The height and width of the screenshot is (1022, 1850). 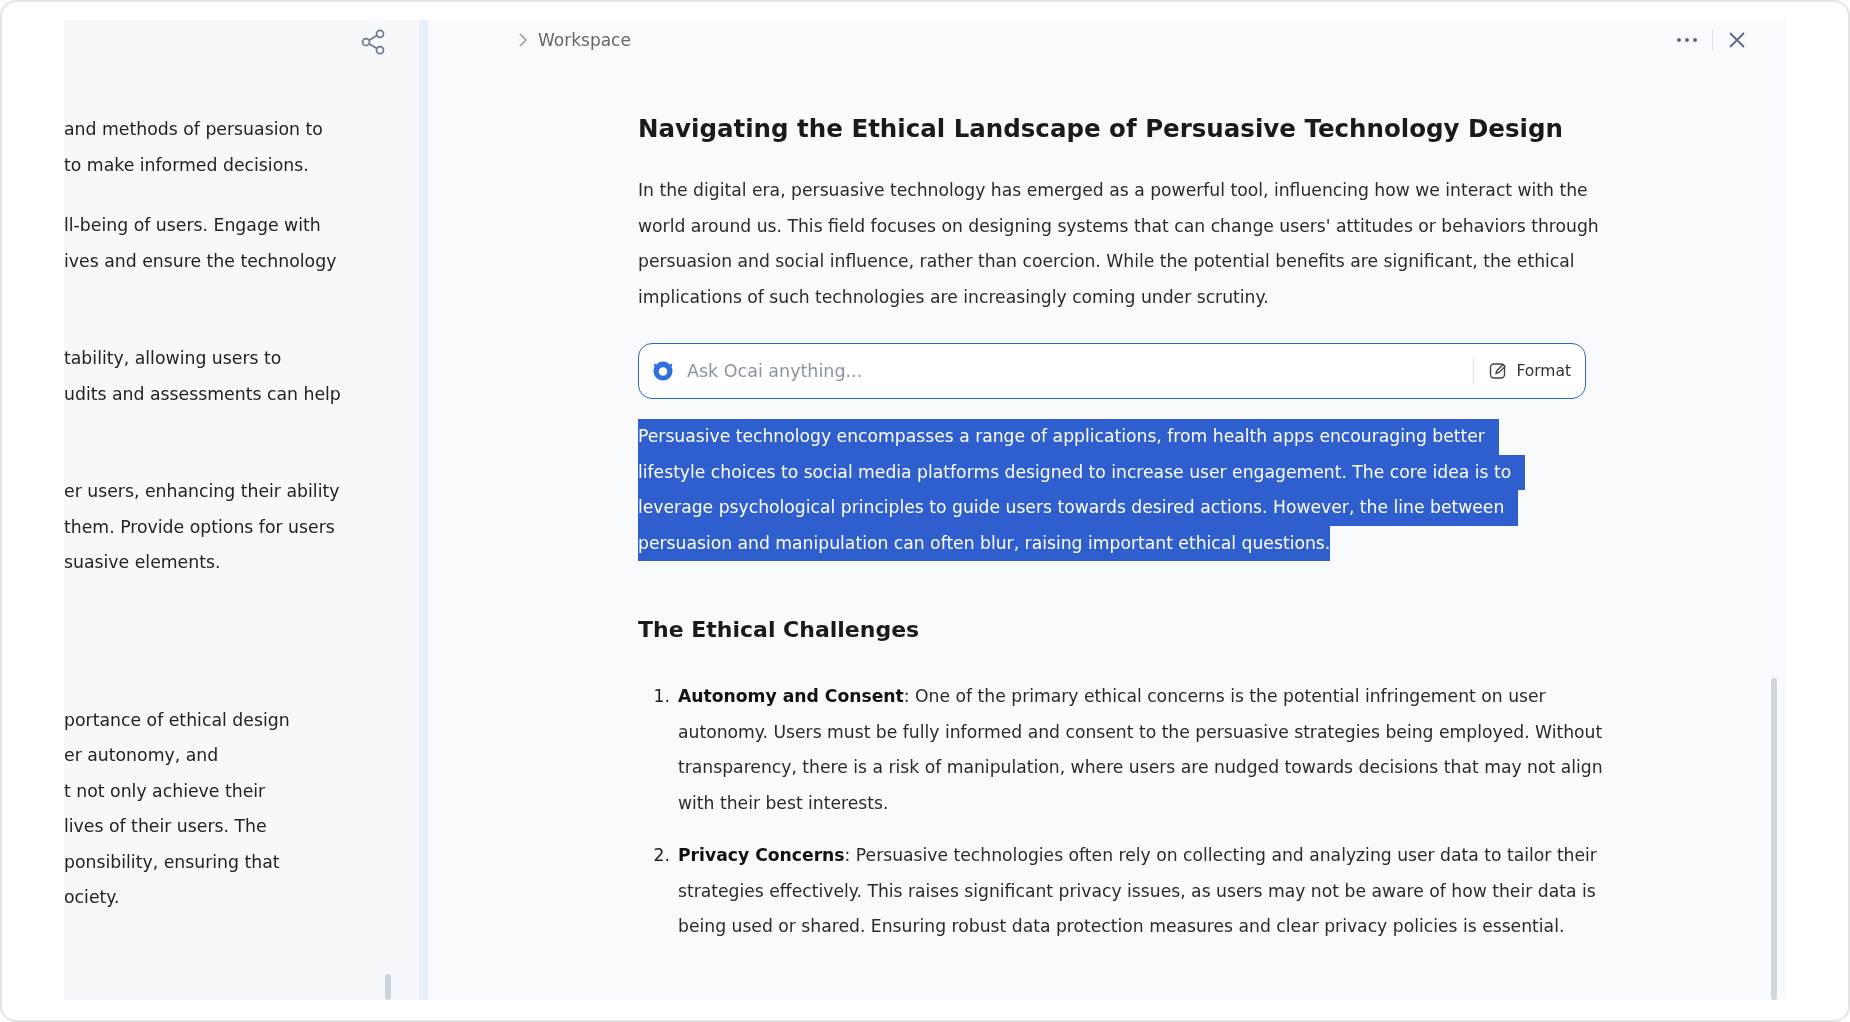 I want to click on list-number: 1., so click(x=661, y=696).